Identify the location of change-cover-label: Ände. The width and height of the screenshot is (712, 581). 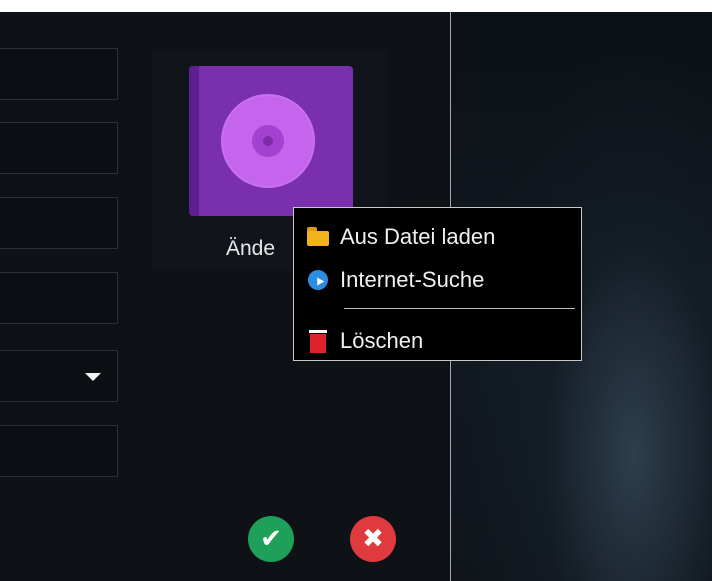
(250, 249).